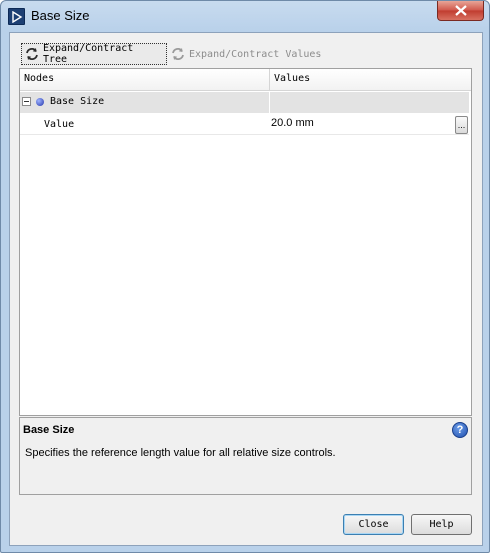 This screenshot has width=490, height=553. Describe the element at coordinates (39, 78) in the screenshot. I see `column-header-nodes: Nodes` at that location.